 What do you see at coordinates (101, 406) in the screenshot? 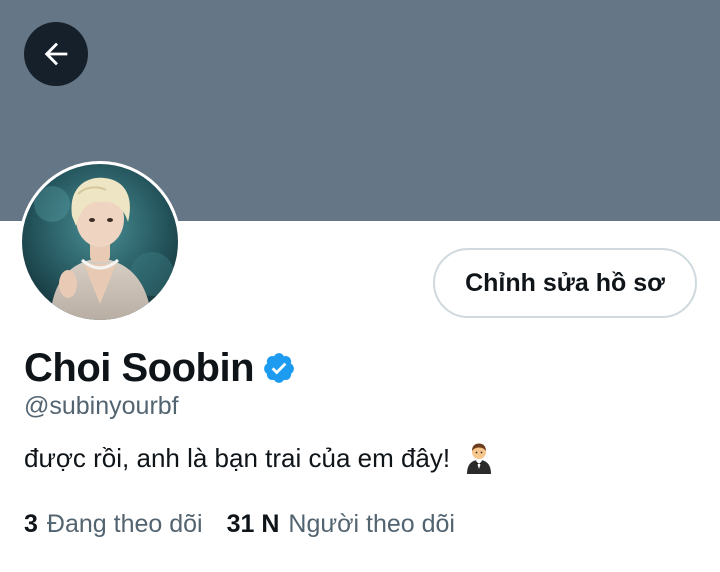
I see `profile-handle: @subinyourbf` at bounding box center [101, 406].